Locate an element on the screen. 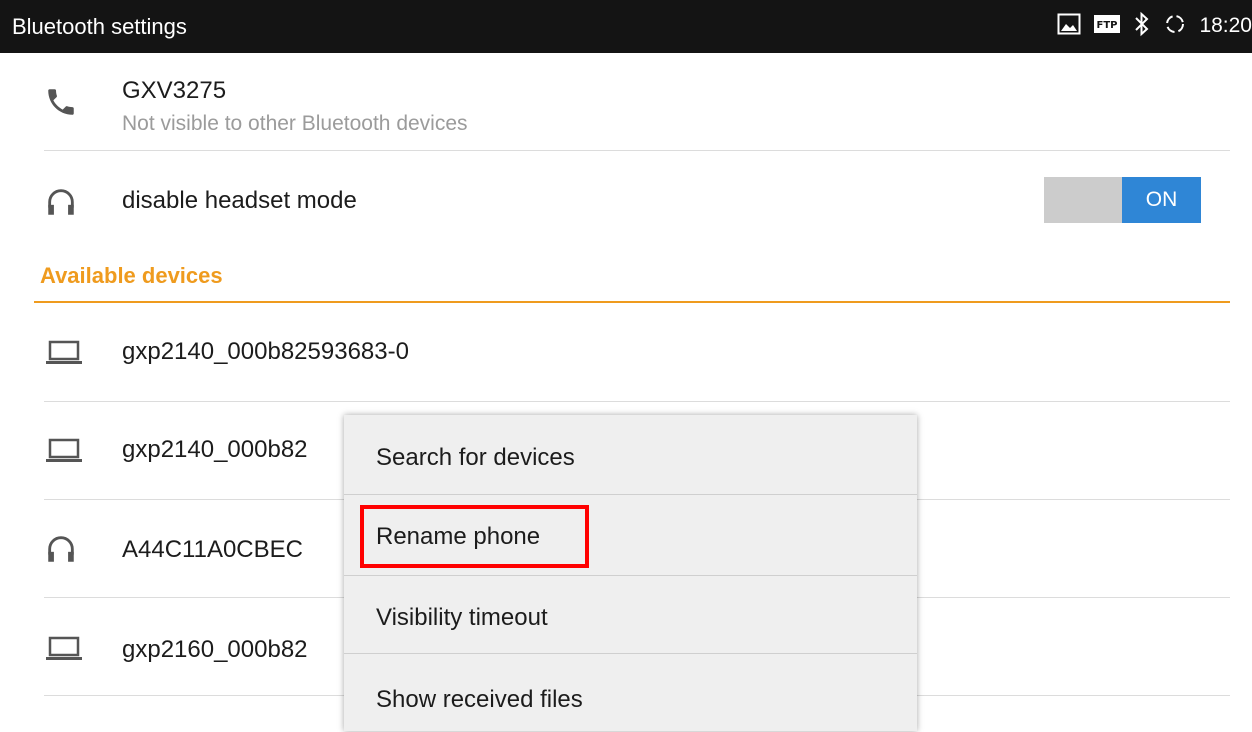  device-visibility-status: Not visible to other Bluetooth devices is located at coordinates (295, 123).